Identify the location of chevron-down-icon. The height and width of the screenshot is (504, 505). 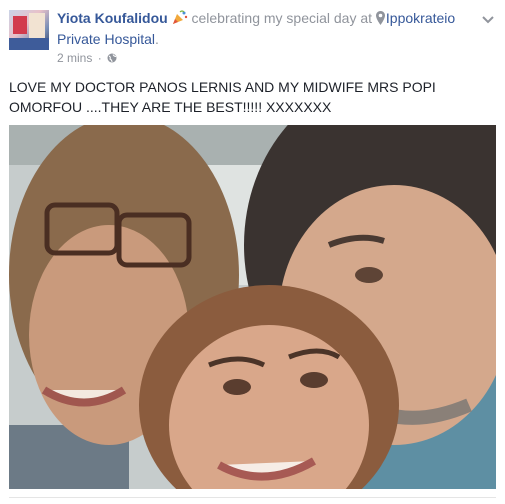
(488, 18).